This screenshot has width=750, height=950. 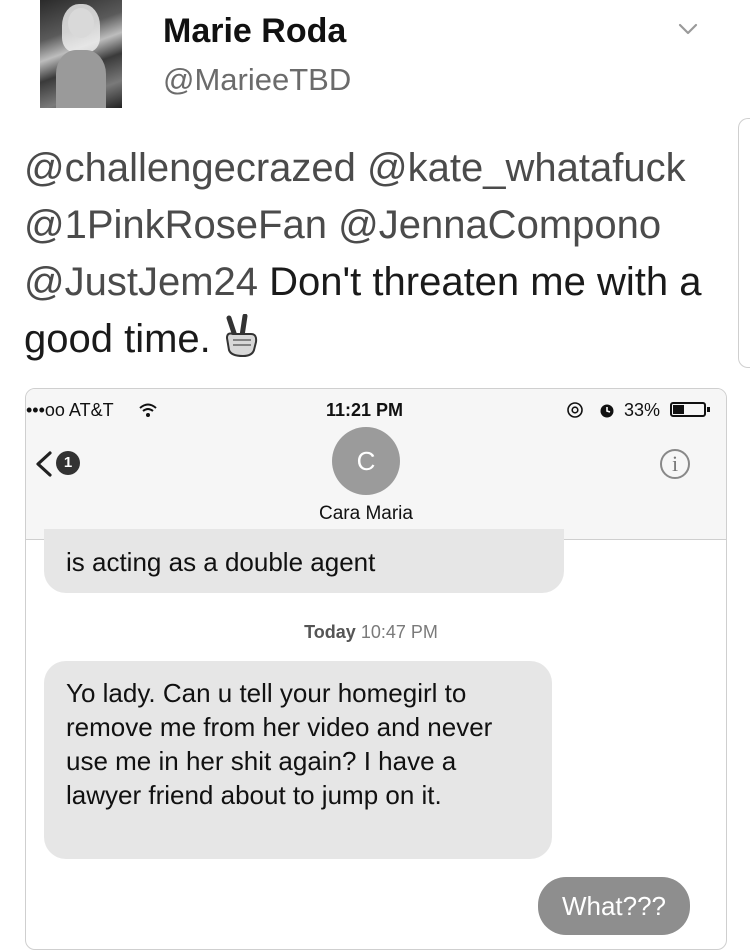 I want to click on battery-percent: 33%, so click(x=642, y=410).